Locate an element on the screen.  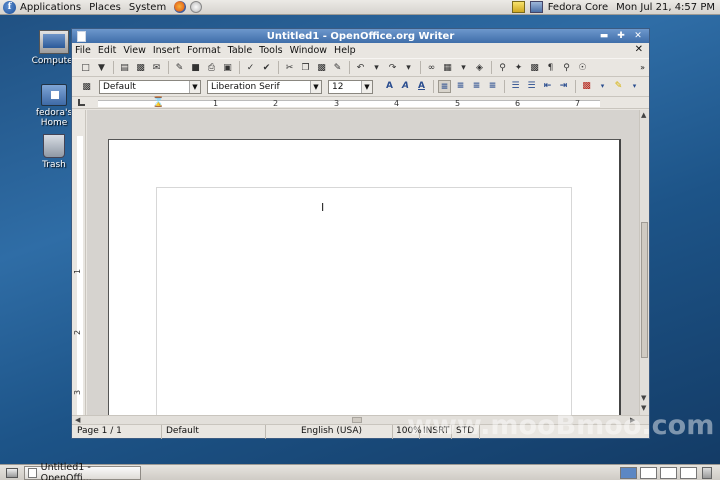
gallery-icon: ▩ is located at coordinates (534, 67).